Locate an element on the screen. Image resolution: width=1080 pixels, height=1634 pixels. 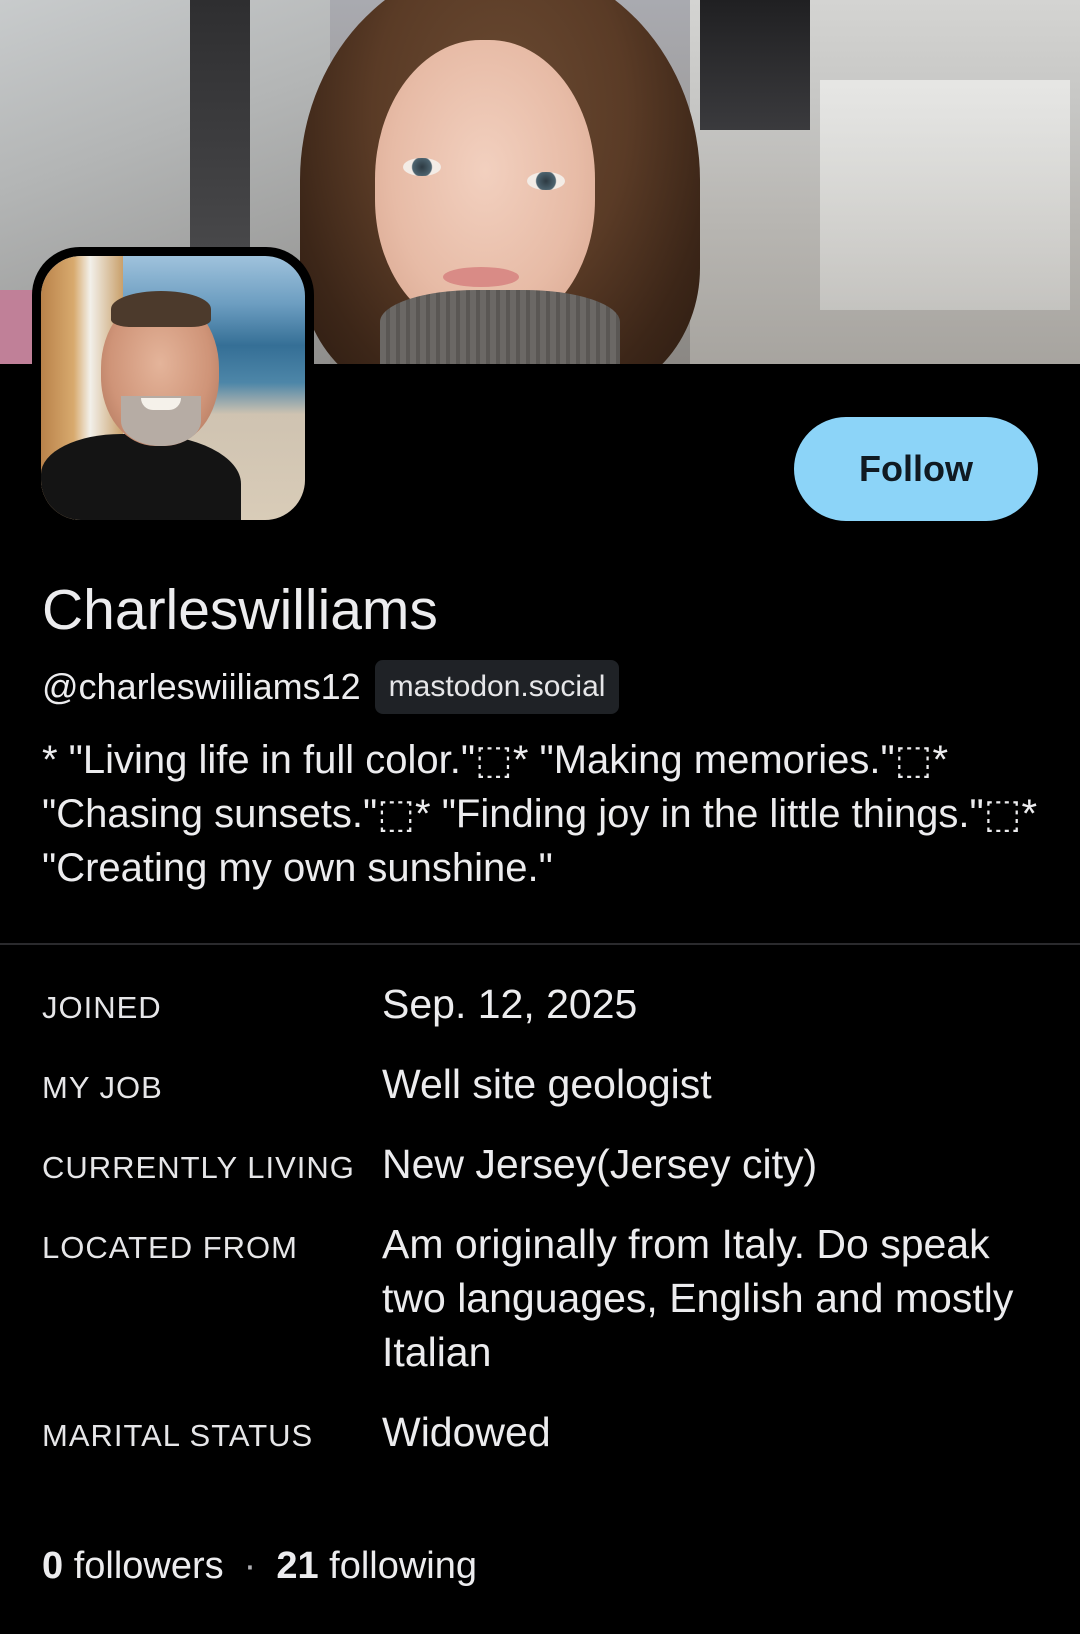
field-joined: JOINED Sep. 12, 2025 is located at coordinates (542, 1004).